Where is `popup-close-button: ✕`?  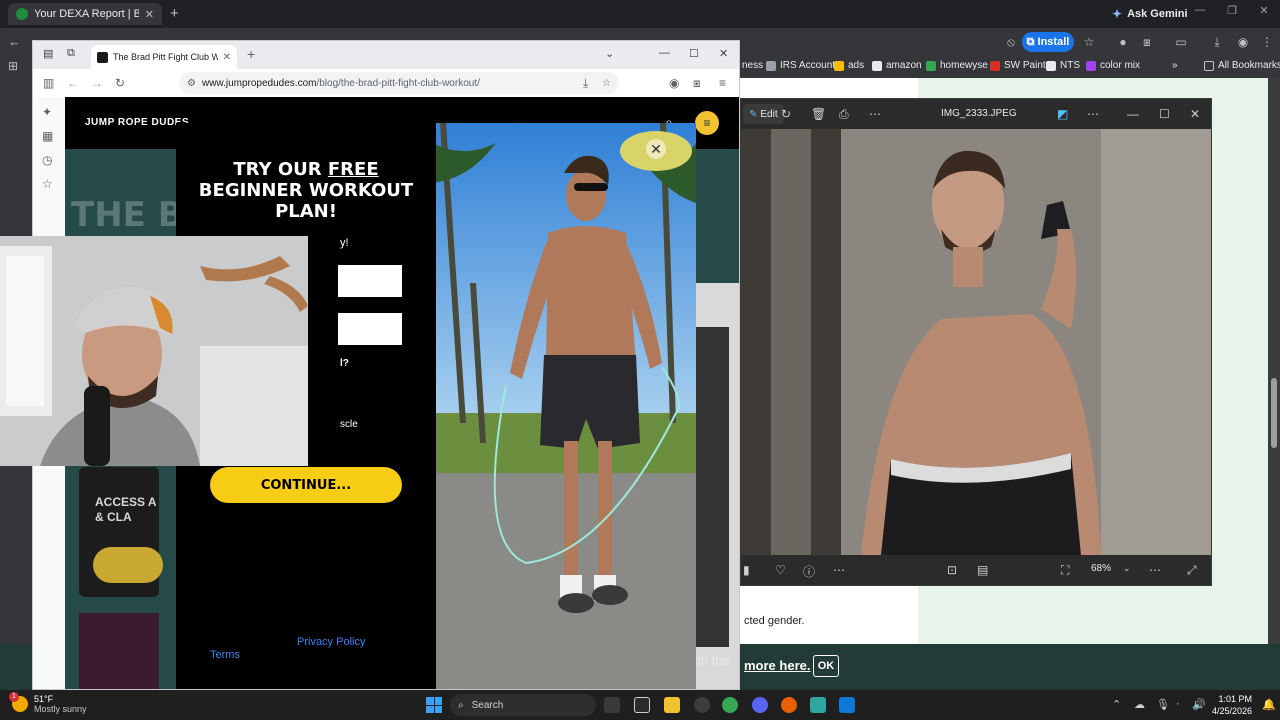 popup-close-button: ✕ is located at coordinates (656, 151).